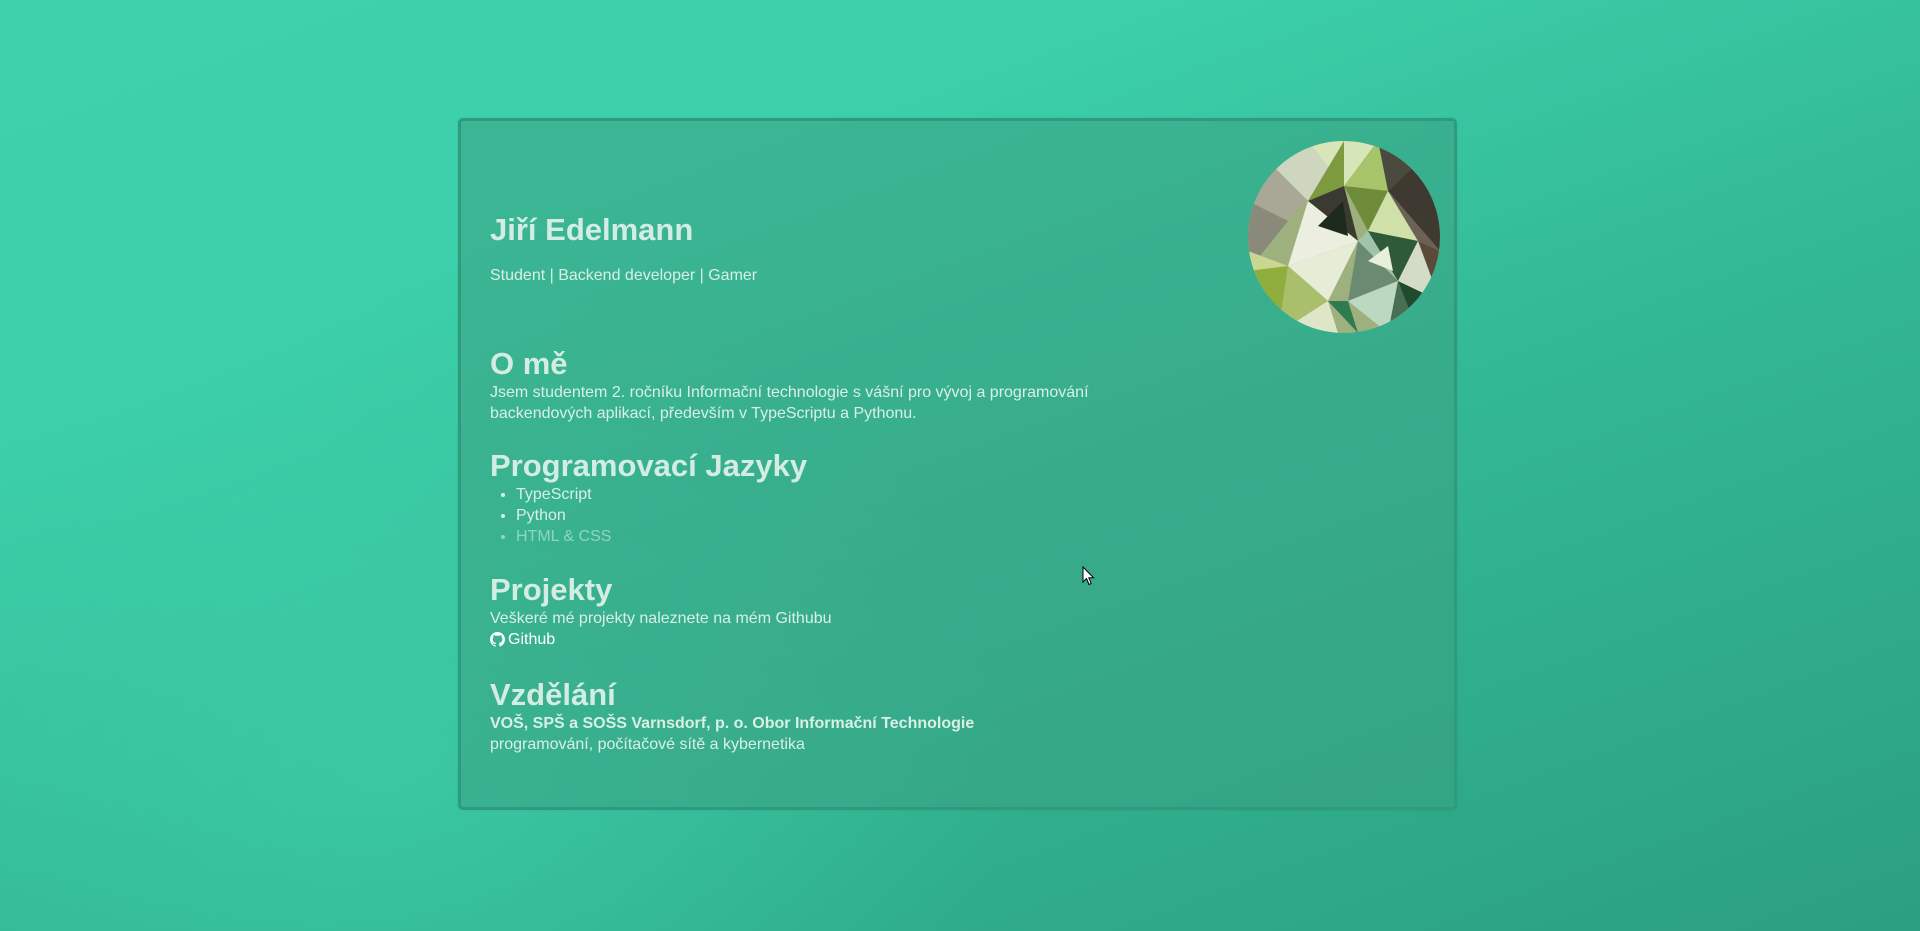  What do you see at coordinates (553, 694) in the screenshot?
I see `education-heading: Vzdělání` at bounding box center [553, 694].